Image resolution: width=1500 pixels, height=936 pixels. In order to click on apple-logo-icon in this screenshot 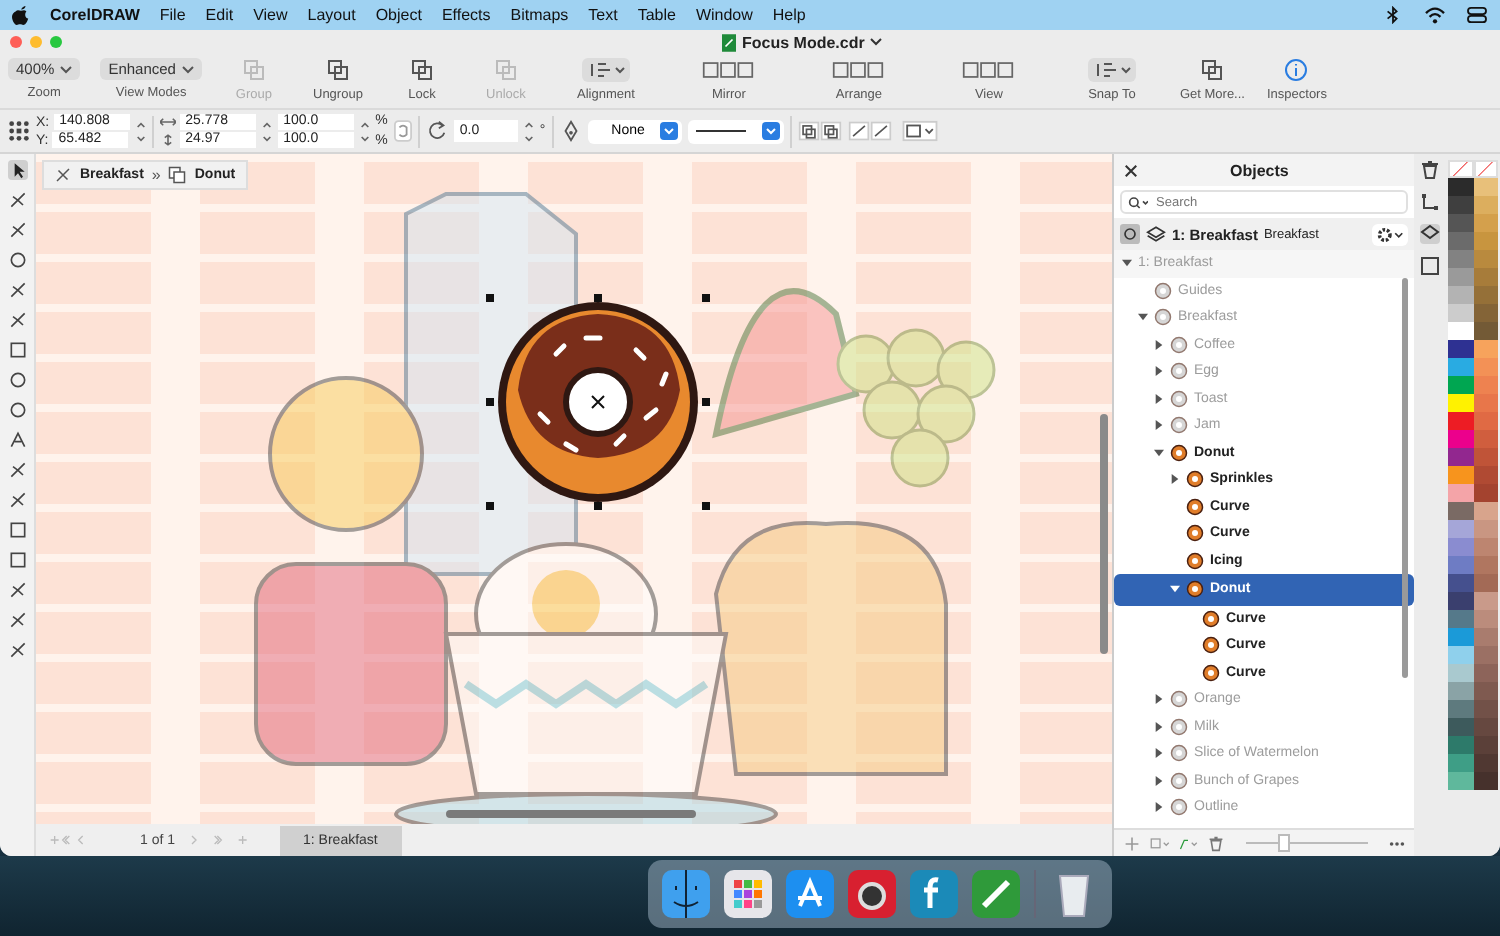, I will do `click(21, 15)`.